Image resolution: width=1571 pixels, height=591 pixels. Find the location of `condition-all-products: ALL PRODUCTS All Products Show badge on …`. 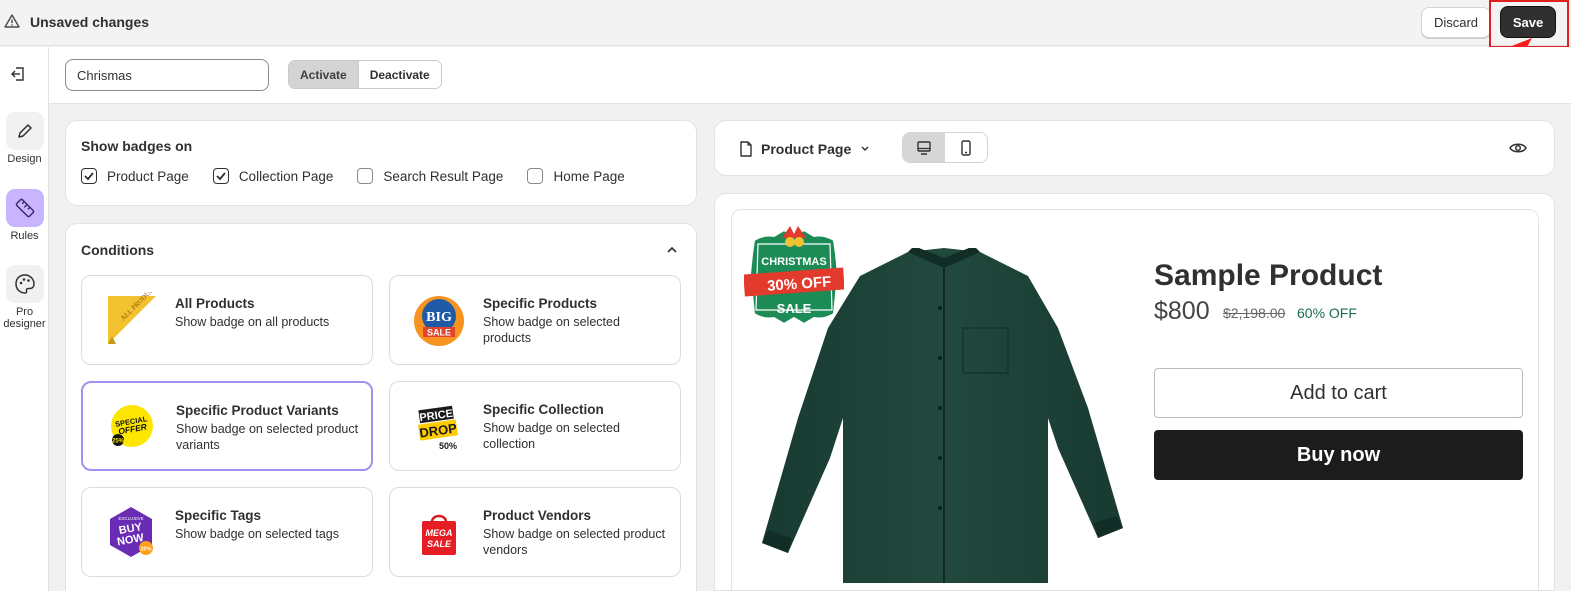

condition-all-products: ALL PRODUCTS All Products Show badge on … is located at coordinates (227, 320).